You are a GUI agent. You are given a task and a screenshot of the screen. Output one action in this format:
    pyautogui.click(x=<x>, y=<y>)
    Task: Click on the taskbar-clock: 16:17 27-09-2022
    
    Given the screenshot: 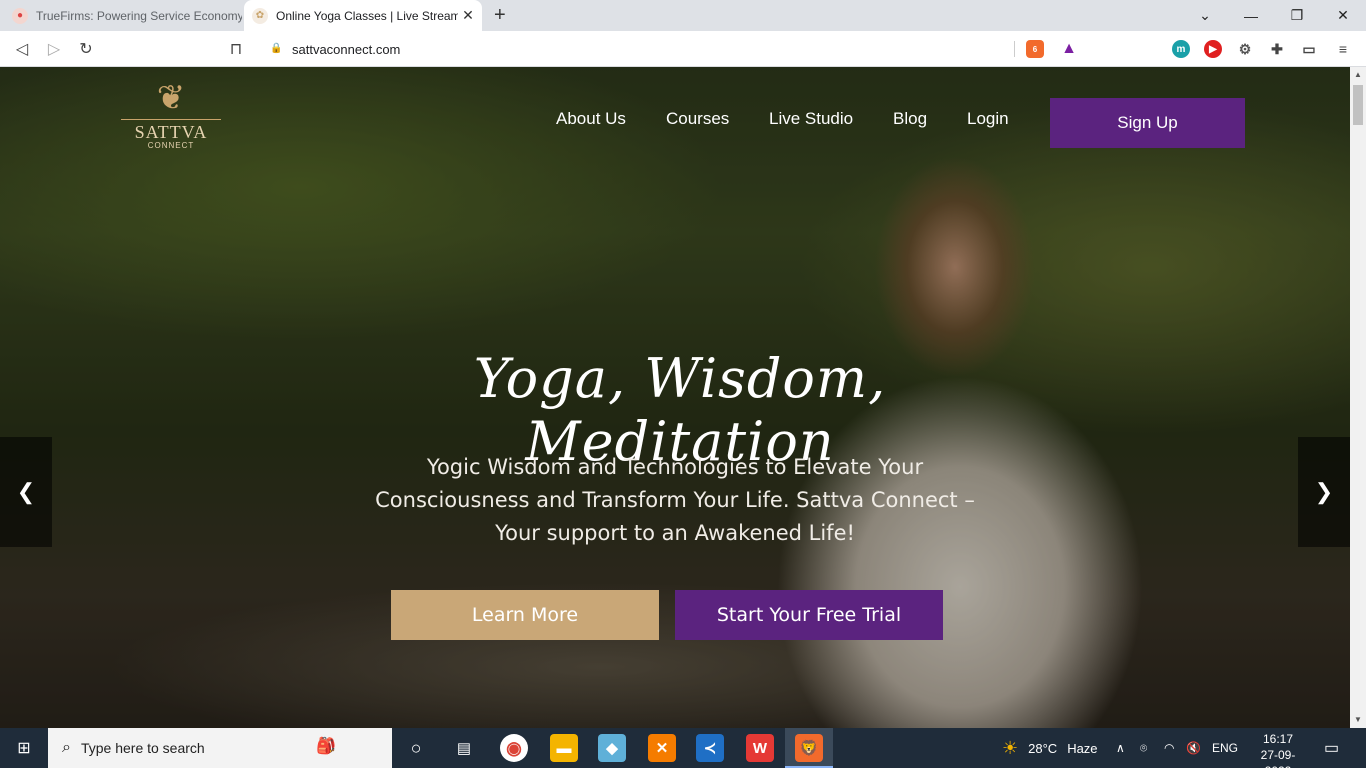 What is the action you would take?
    pyautogui.click(x=1278, y=755)
    